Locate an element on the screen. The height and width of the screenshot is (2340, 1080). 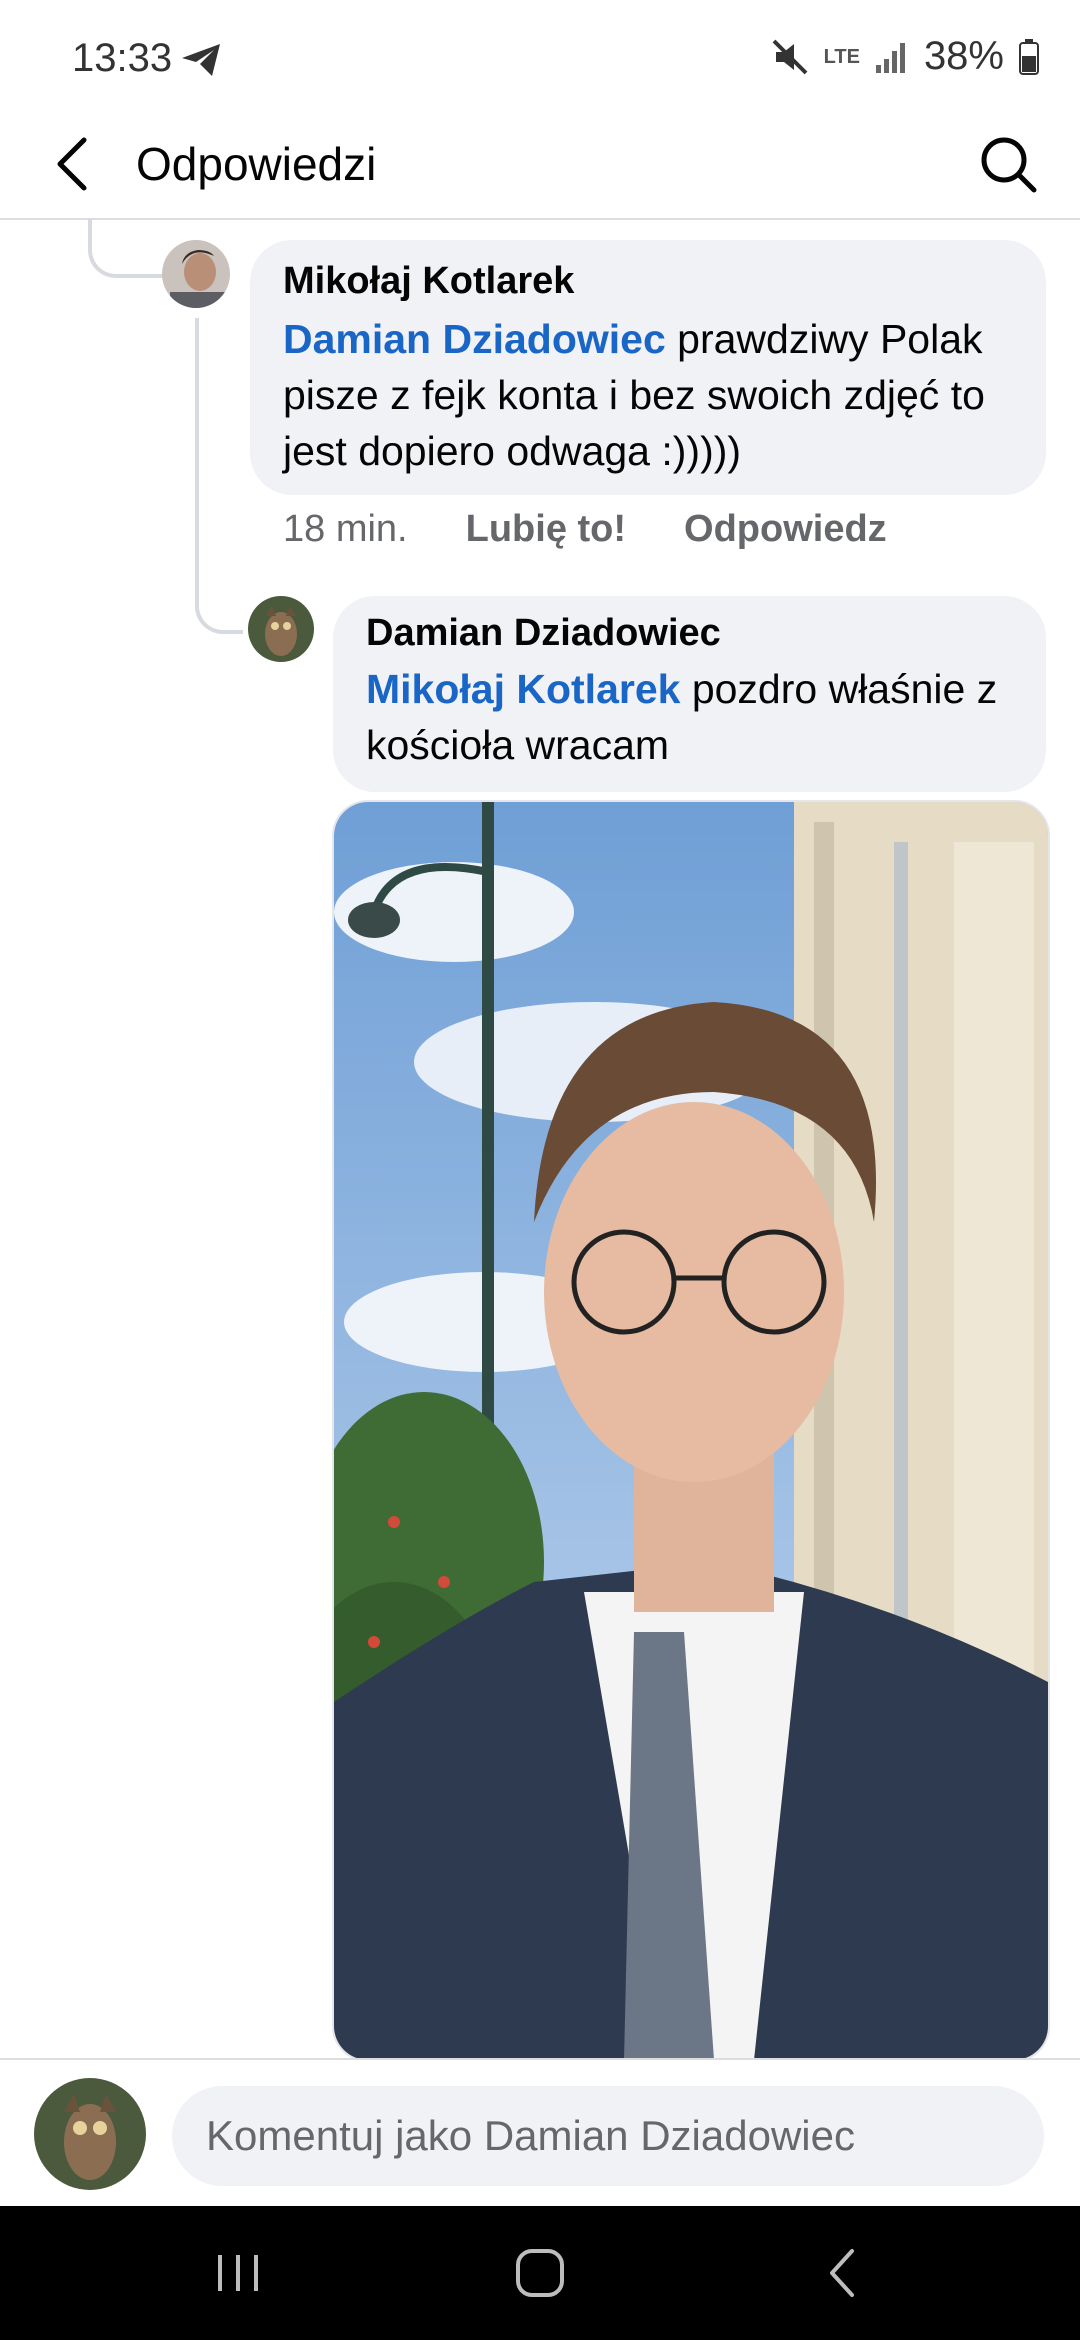
comment-author: Mikołaj Kotlarek is located at coordinates (653, 281).